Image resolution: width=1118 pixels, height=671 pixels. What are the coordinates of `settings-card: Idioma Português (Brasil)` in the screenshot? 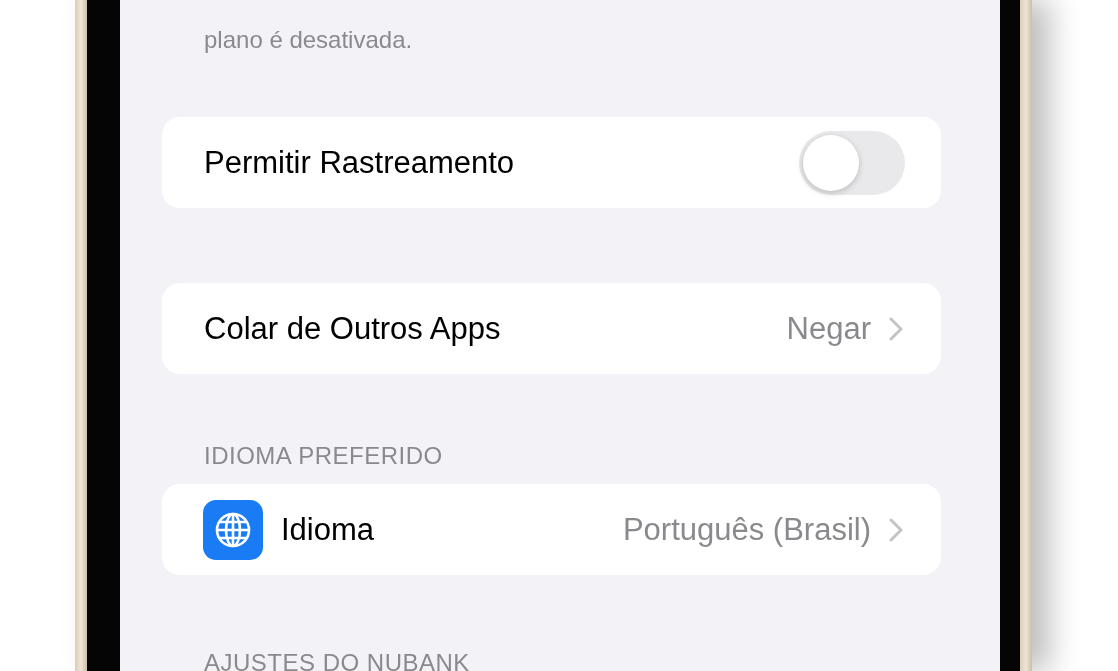 It's located at (551, 529).